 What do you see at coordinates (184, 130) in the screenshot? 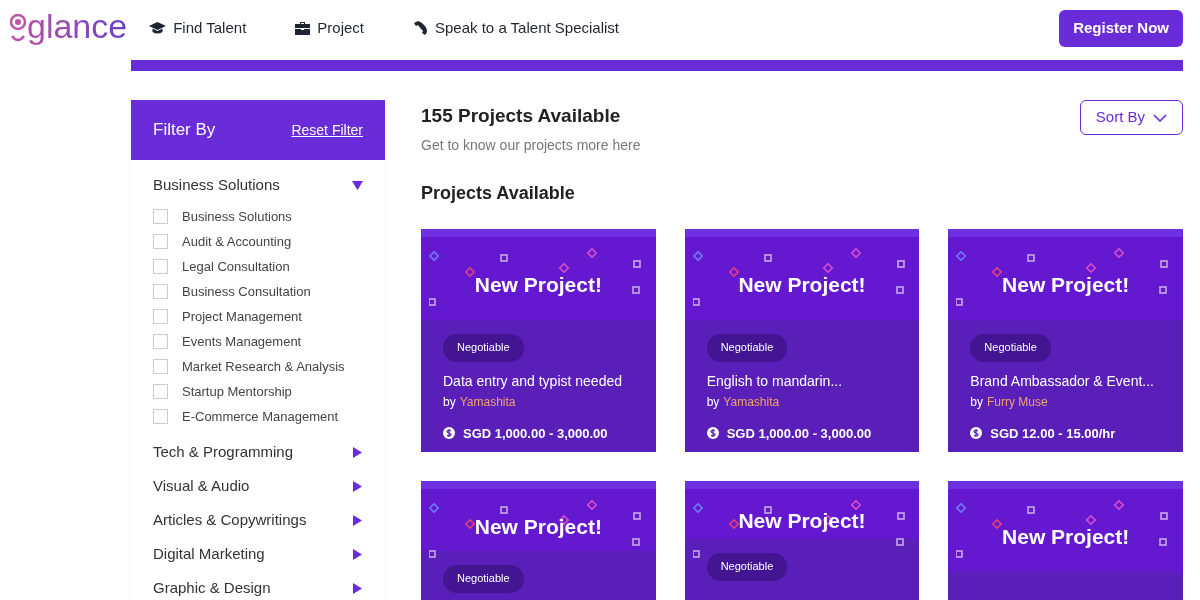
I see `filter-title: Filter By` at bounding box center [184, 130].